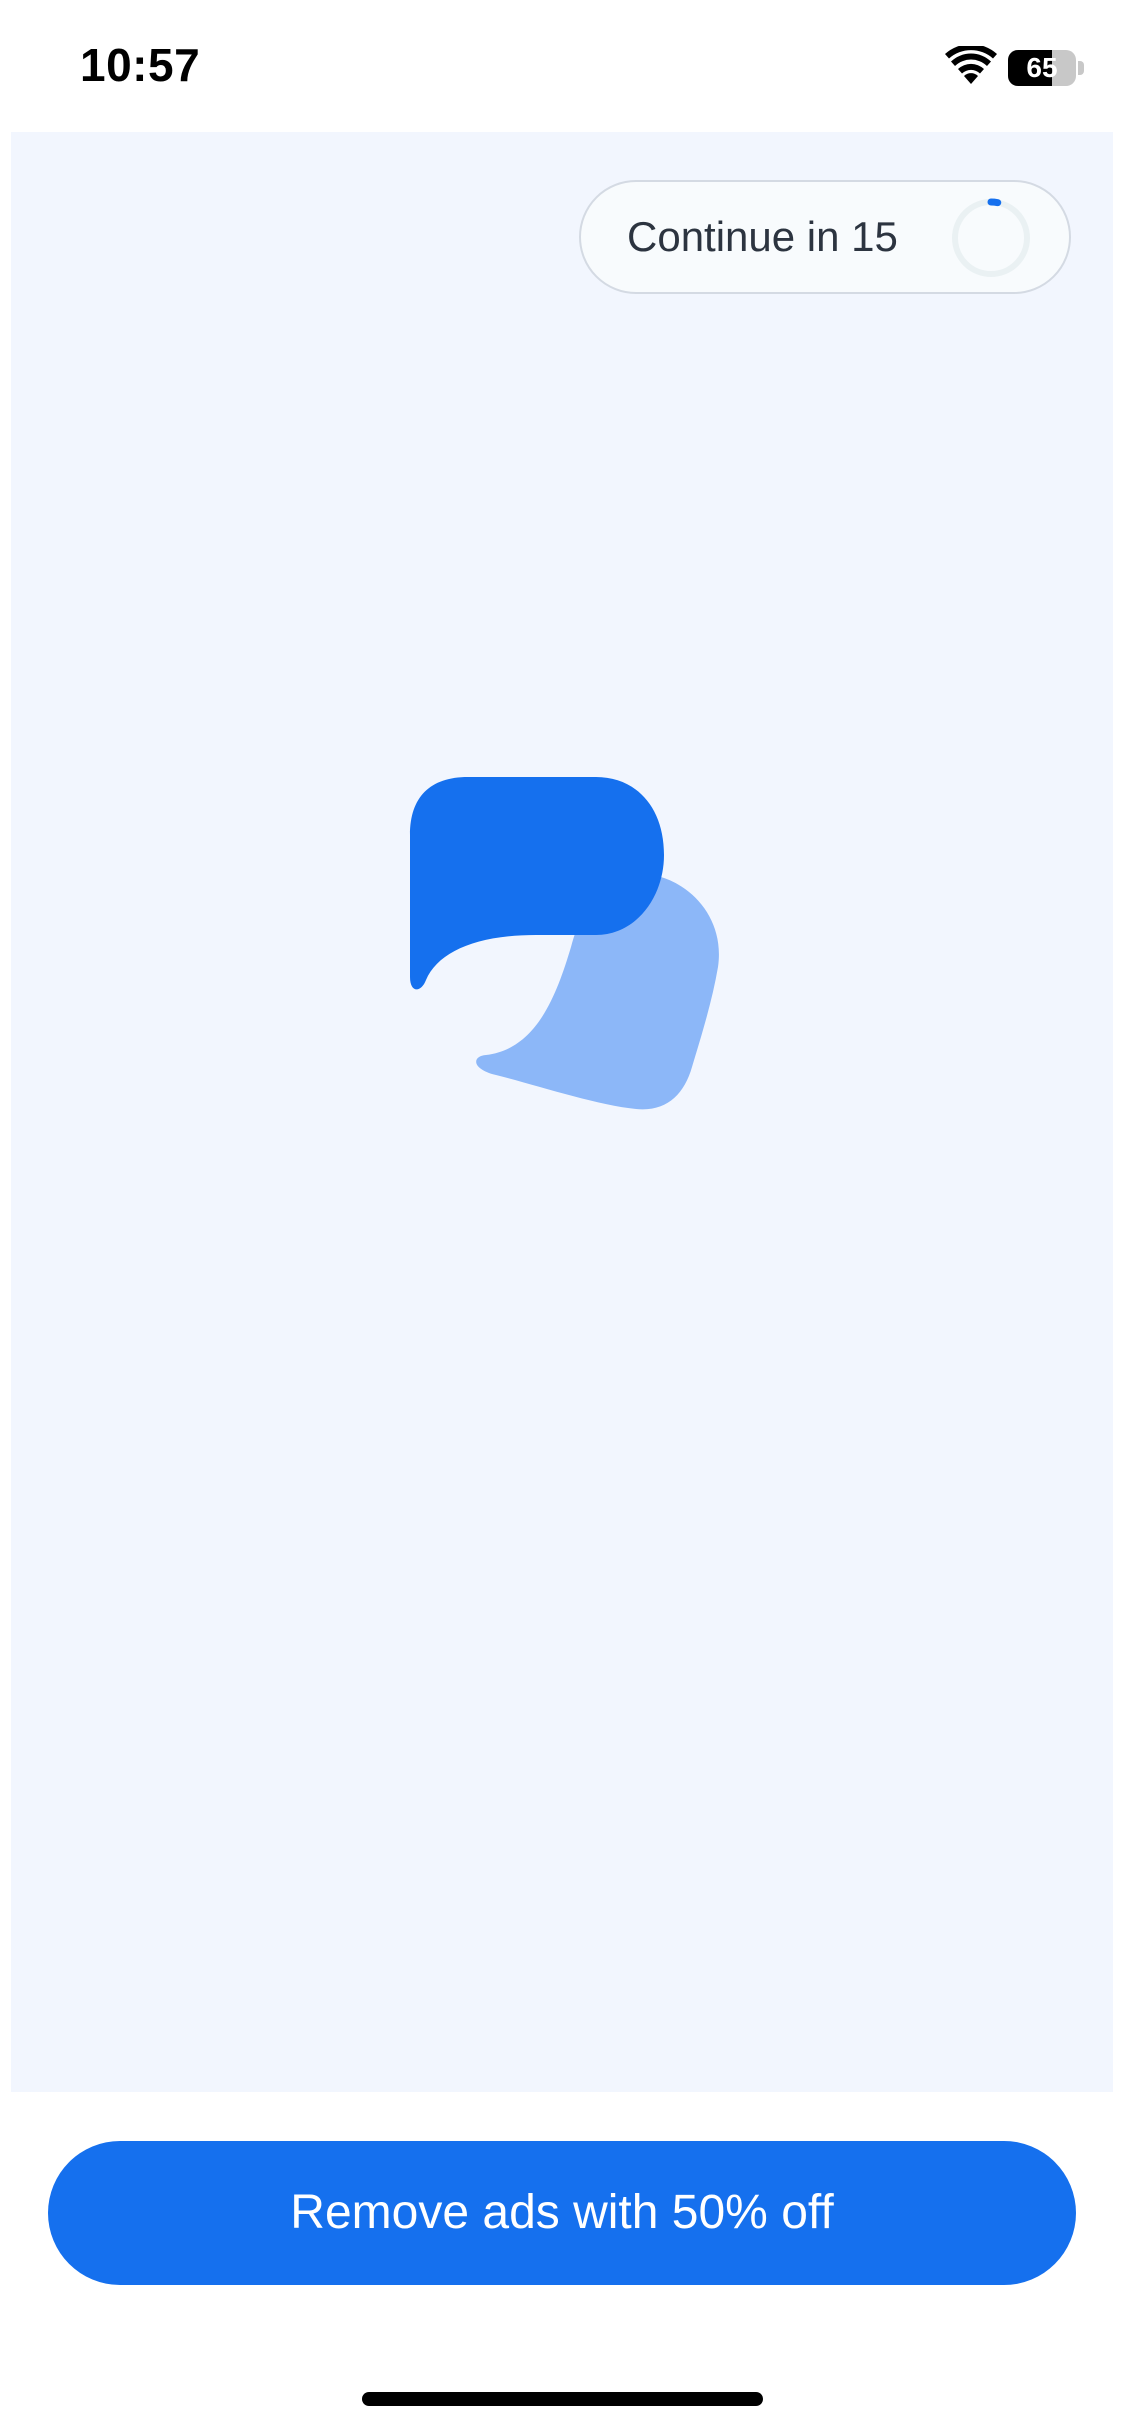 This screenshot has width=1125, height=2436. What do you see at coordinates (562, 66) in the screenshot?
I see `status-bar: 10:57 65` at bounding box center [562, 66].